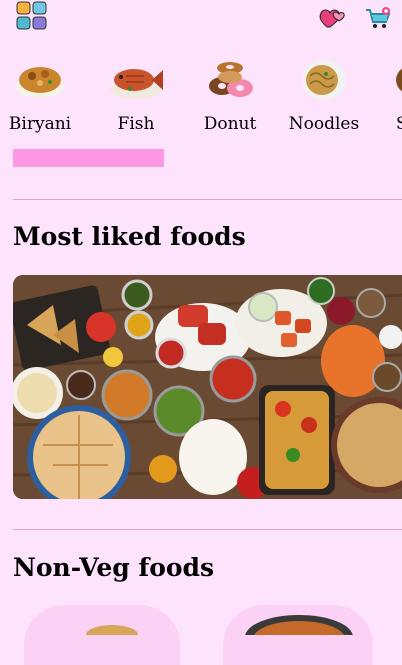 The height and width of the screenshot is (665, 402). I want to click on category-noodles: Noodles, so click(324, 95).